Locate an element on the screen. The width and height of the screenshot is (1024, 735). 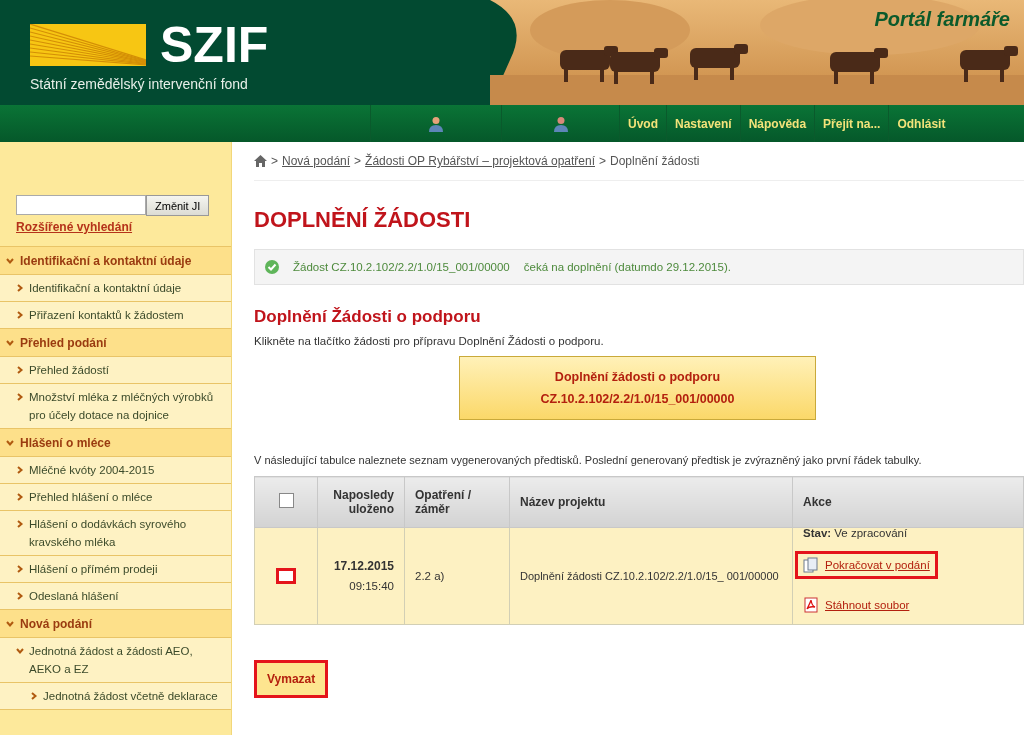
sidebar-item: Odeslaná hlášení is located at coordinates (115, 596).